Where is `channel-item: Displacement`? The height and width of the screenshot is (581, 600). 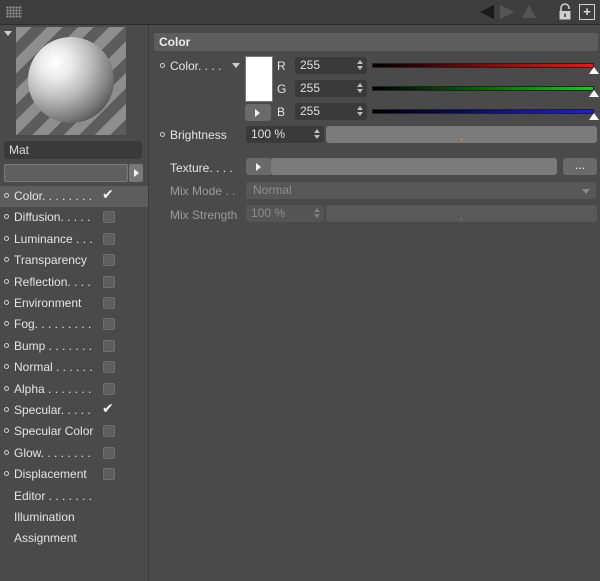 channel-item: Displacement is located at coordinates (74, 474).